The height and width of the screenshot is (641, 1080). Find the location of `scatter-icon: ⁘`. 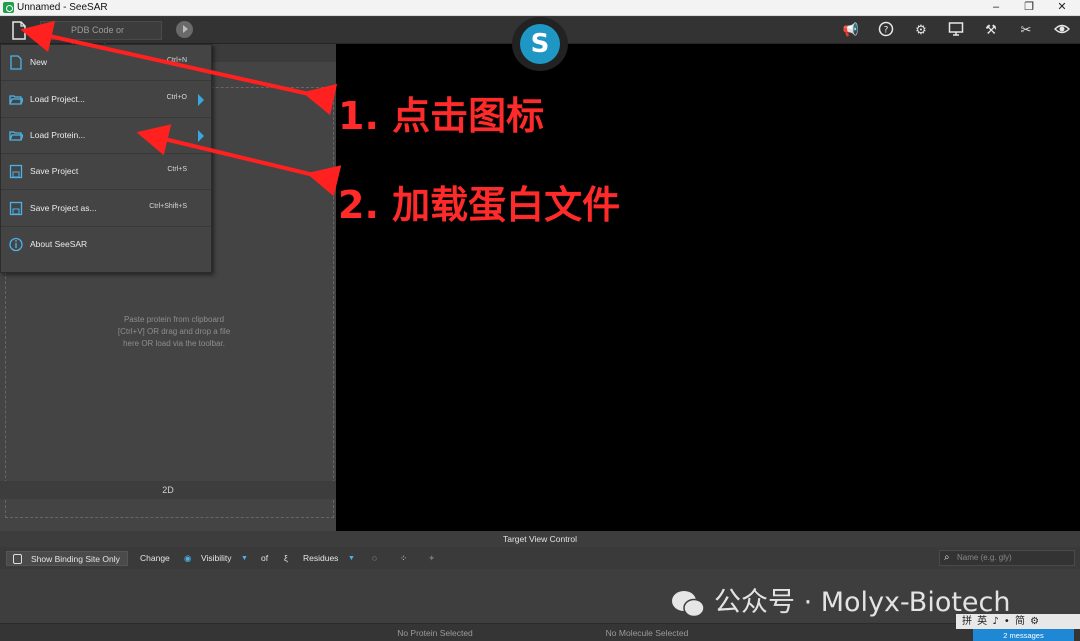

scatter-icon: ⁘ is located at coordinates (403, 558).